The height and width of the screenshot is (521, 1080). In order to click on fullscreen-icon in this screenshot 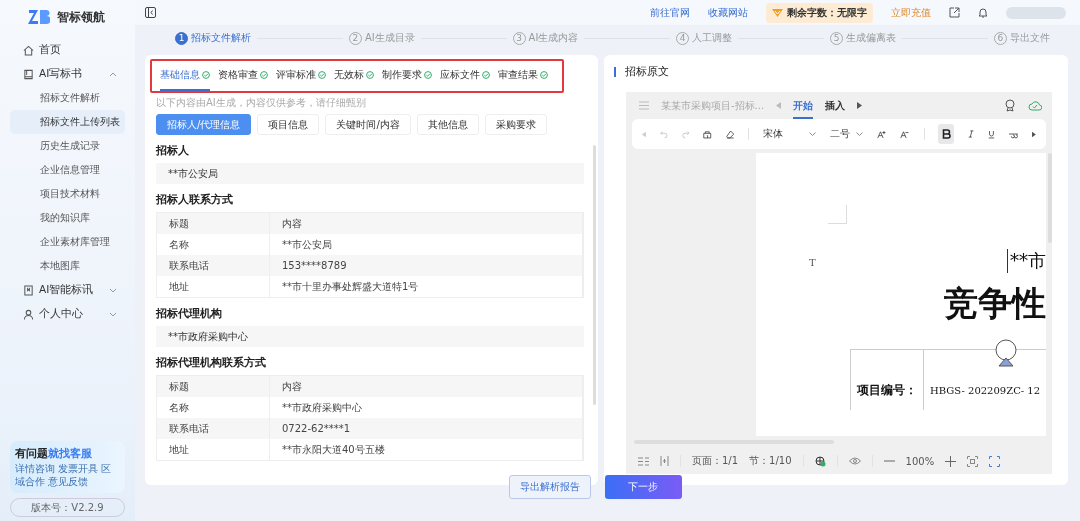, I will do `click(995, 461)`.